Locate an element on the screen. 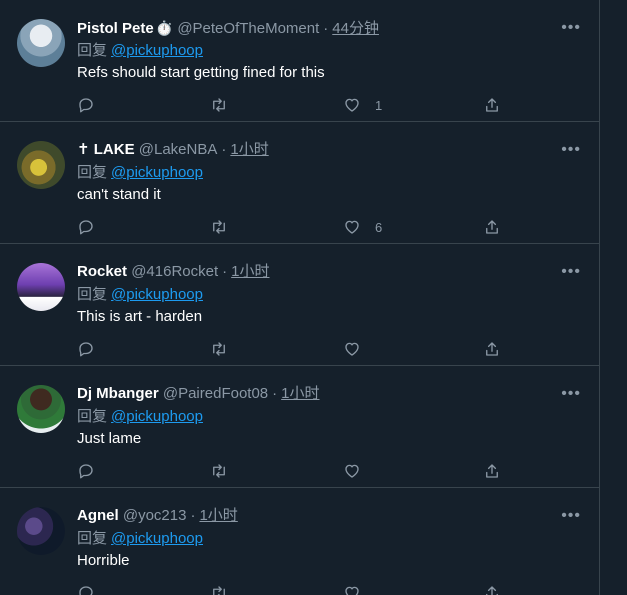 The height and width of the screenshot is (595, 627). user-handle: @yoc213 is located at coordinates (155, 515).